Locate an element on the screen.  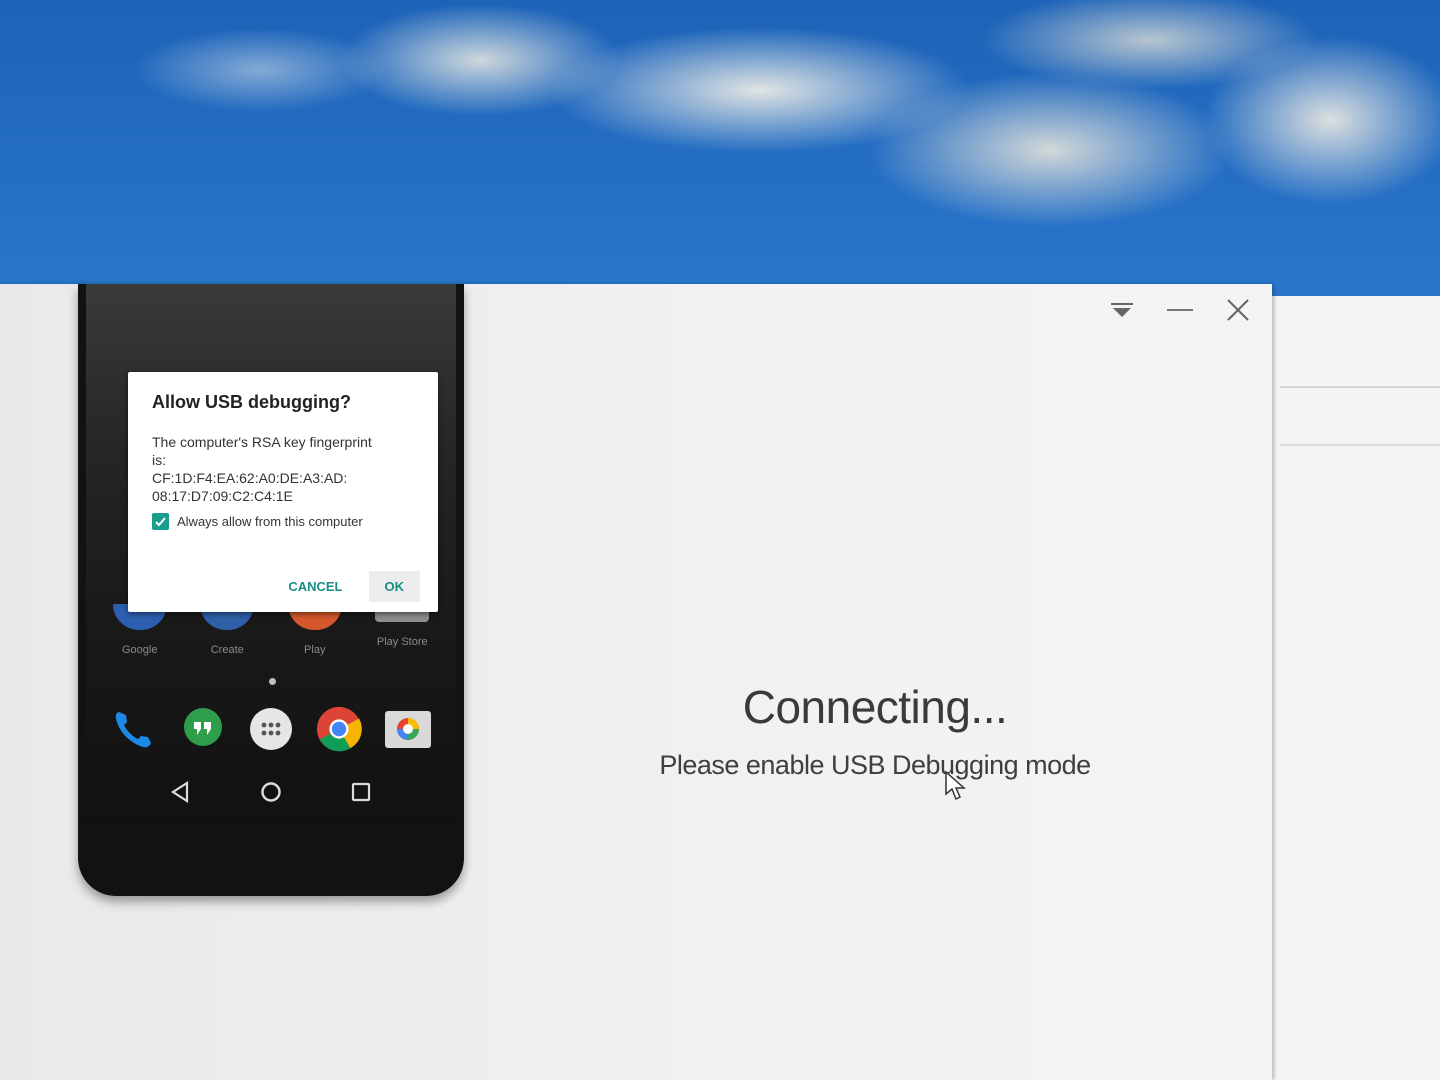
chrome-icon is located at coordinates (339, 729).